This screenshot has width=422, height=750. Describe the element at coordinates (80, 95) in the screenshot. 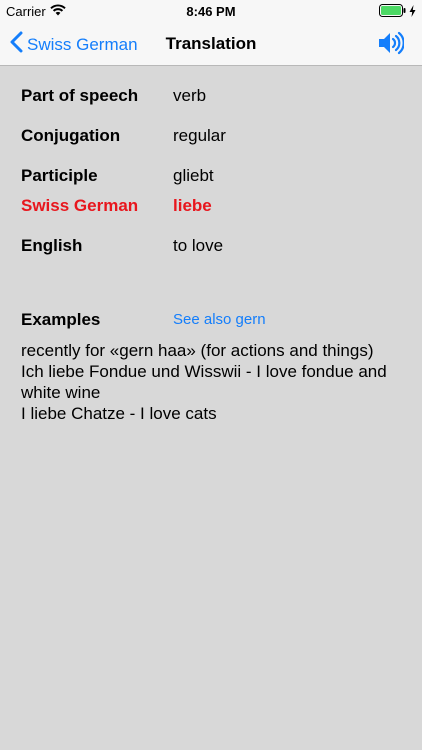

I see `part-of-speech-label: Part of speech` at that location.